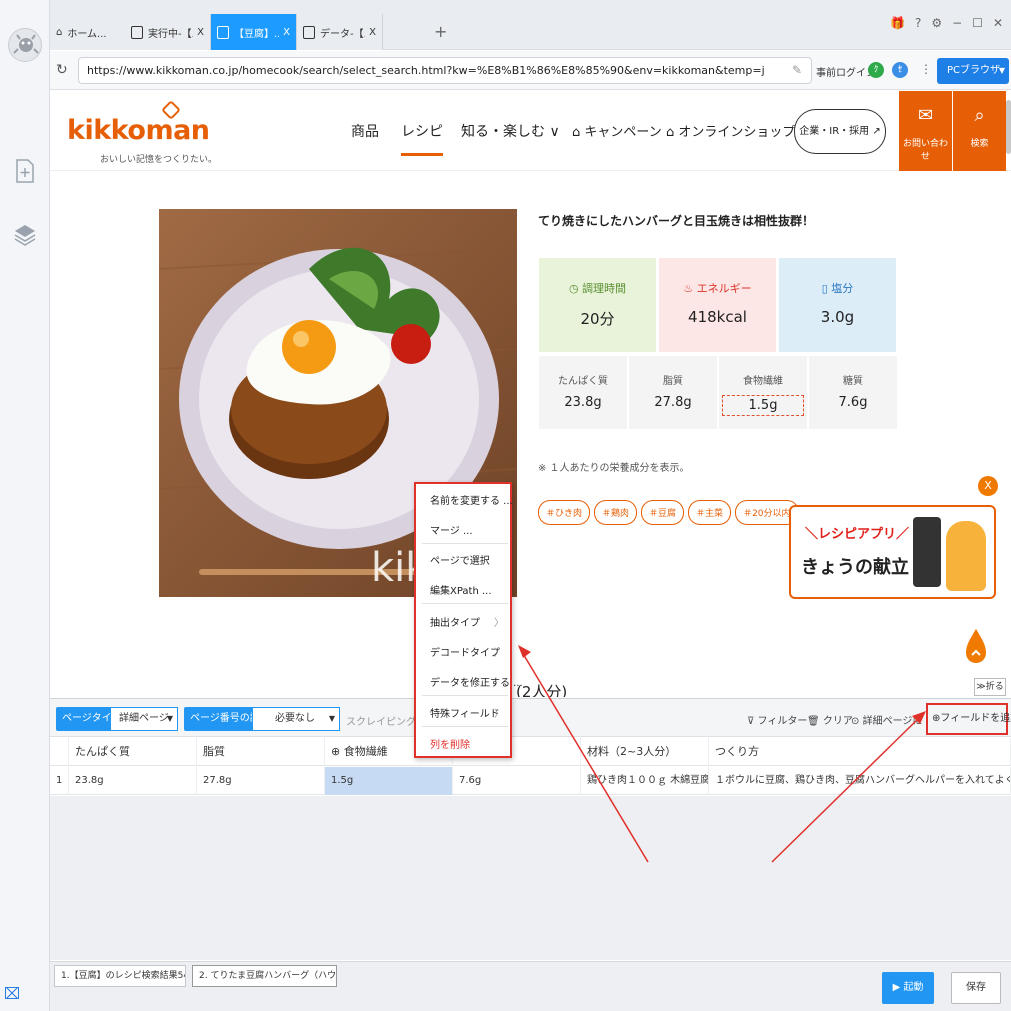 This screenshot has width=1011, height=1011. What do you see at coordinates (365, 131) in the screenshot?
I see `nav-products: 商品` at bounding box center [365, 131].